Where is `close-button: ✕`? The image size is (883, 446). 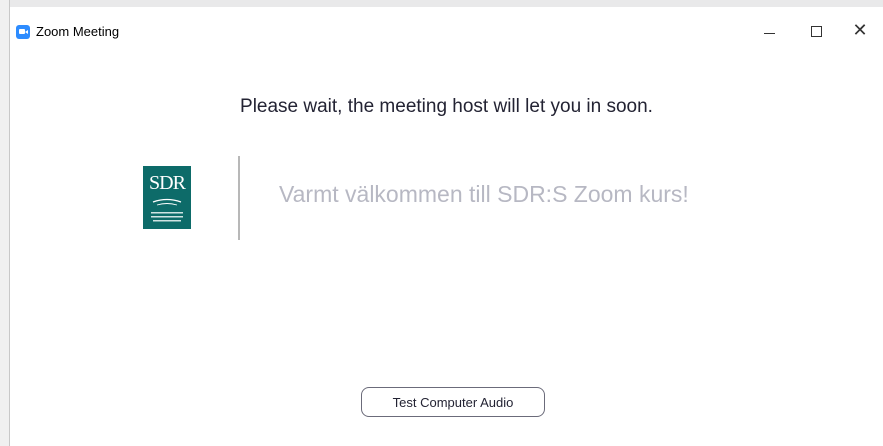
close-button: ✕ is located at coordinates (860, 31).